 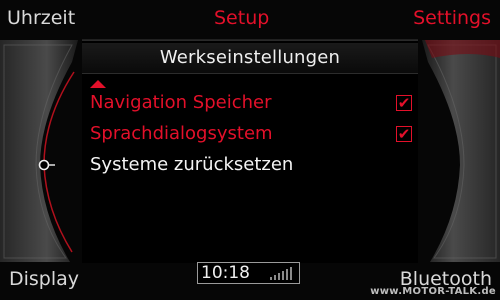 I want to click on softkey-setup: Setup, so click(x=241, y=18).